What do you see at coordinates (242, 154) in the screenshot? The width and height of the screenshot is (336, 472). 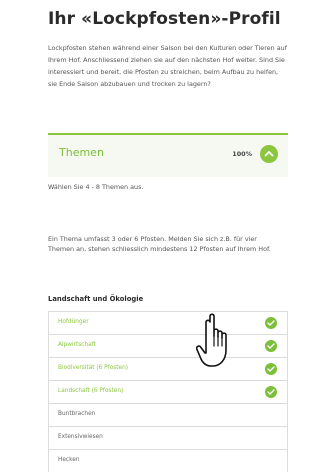 I see `progress-percent: 100%` at bounding box center [242, 154].